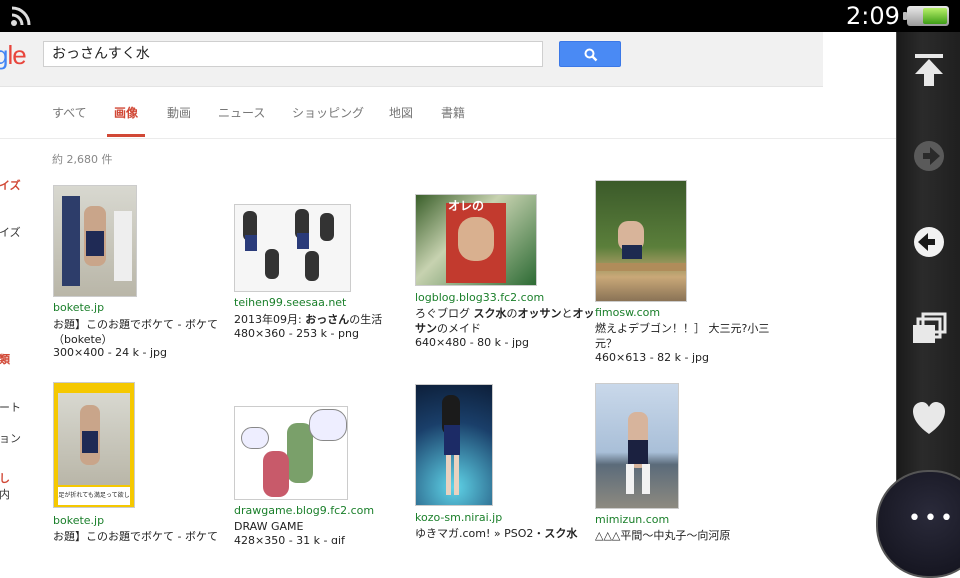  Describe the element at coordinates (69, 112) in the screenshot. I see `tab-all: すべて` at that location.